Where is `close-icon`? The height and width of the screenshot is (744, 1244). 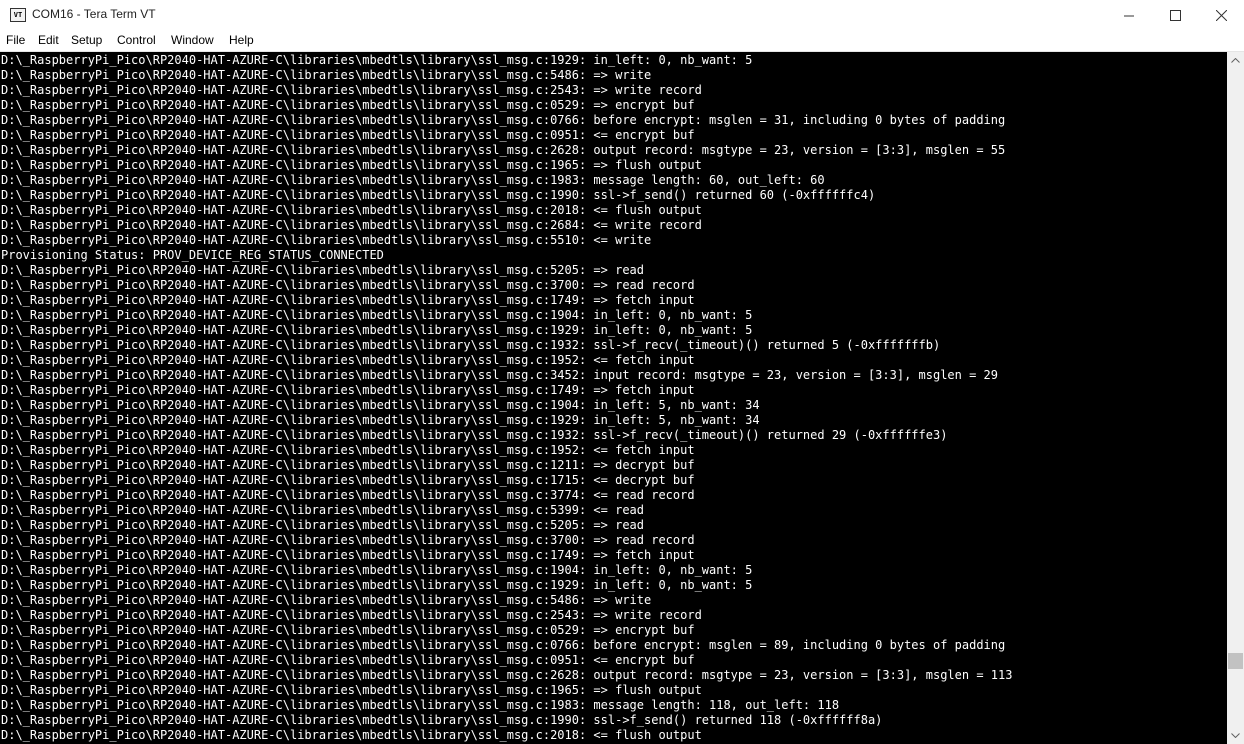
close-icon is located at coordinates (1221, 15).